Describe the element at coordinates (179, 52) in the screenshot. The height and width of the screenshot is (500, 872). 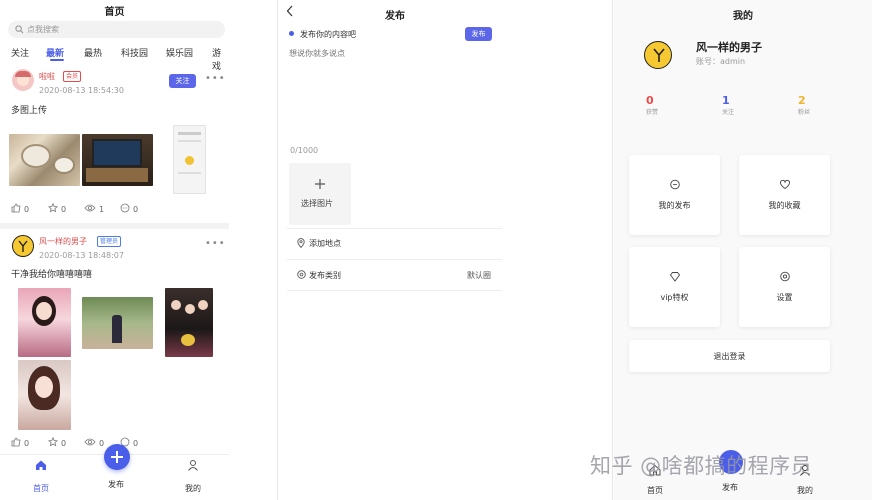
I see `tab-fun: 娱乐园` at that location.